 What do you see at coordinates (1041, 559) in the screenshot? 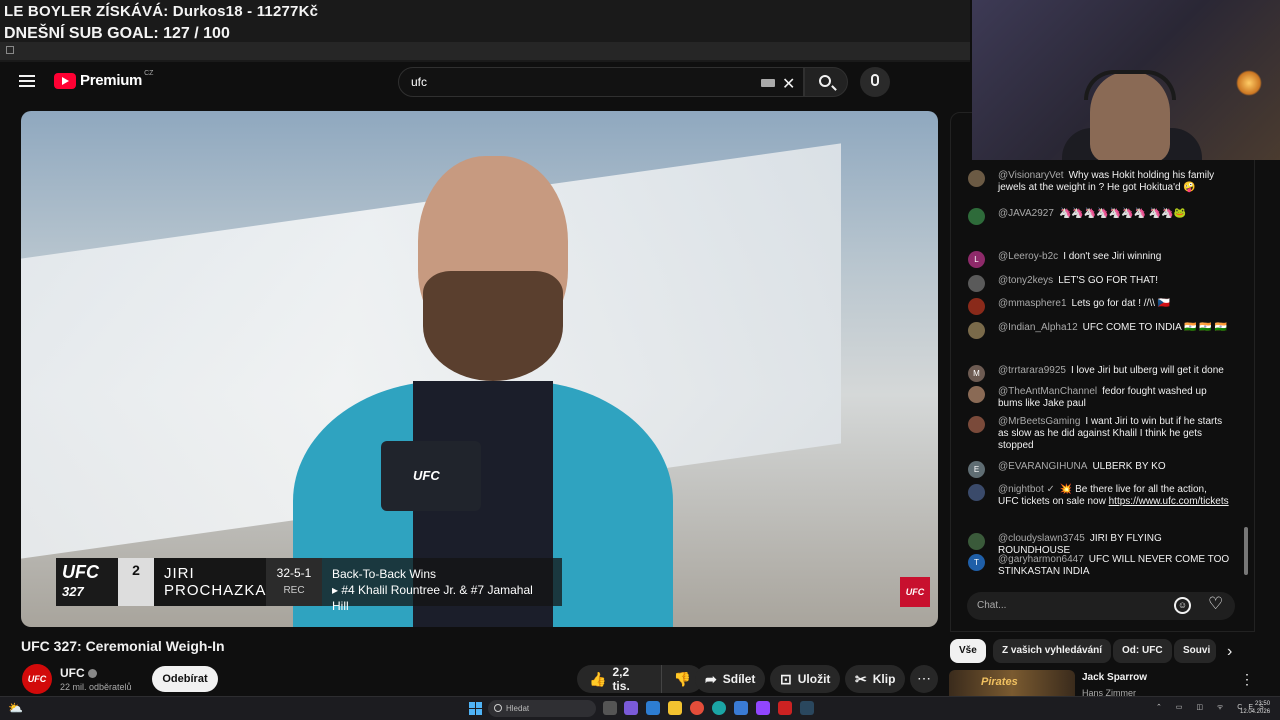
I see `chat-author: @garyharmon6447` at bounding box center [1041, 559].